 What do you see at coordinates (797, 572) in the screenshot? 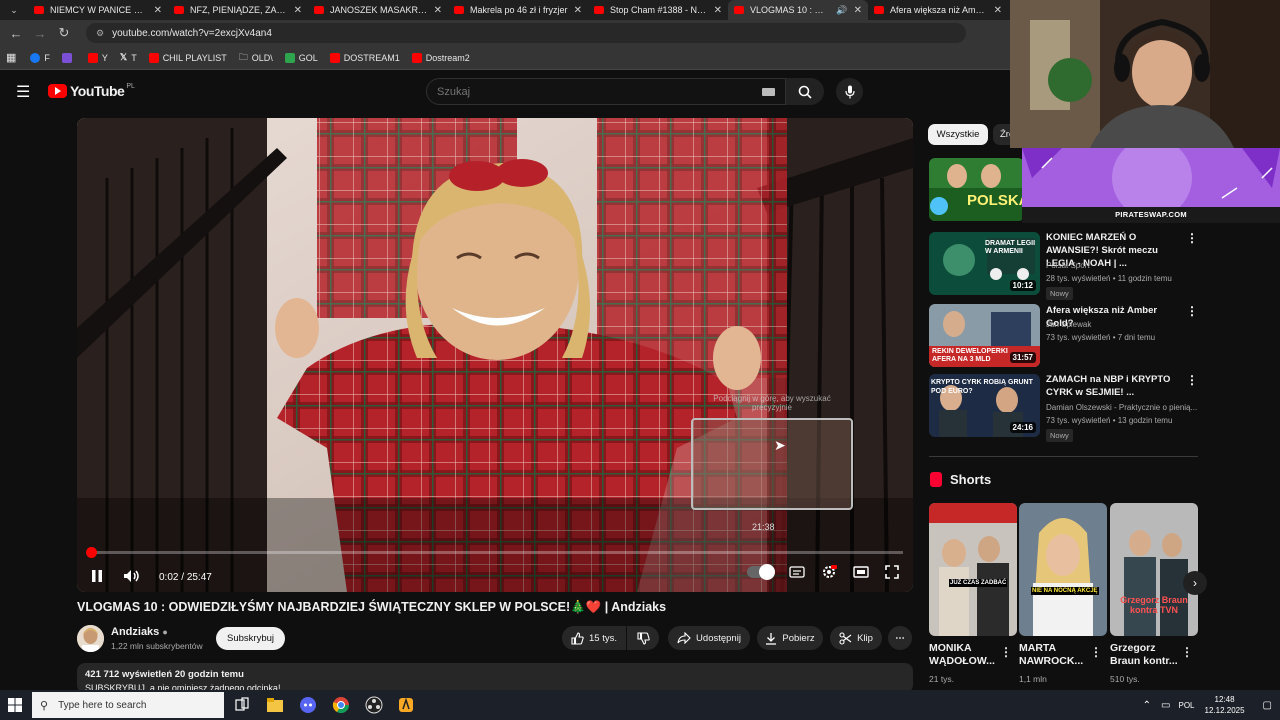
I see `subtitles-icon` at bounding box center [797, 572].